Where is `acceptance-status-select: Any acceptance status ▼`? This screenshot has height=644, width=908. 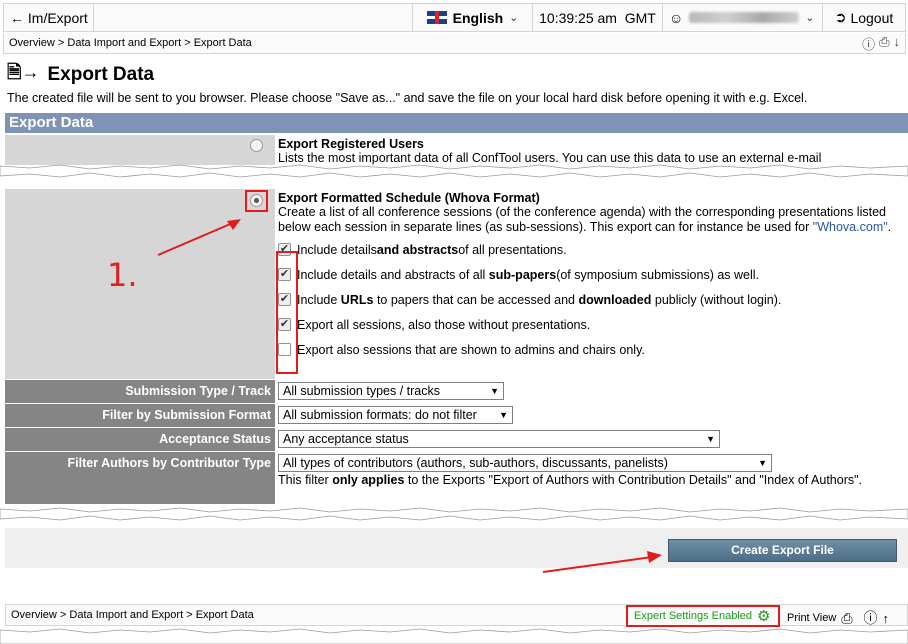 acceptance-status-select: Any acceptance status ▼ is located at coordinates (499, 439).